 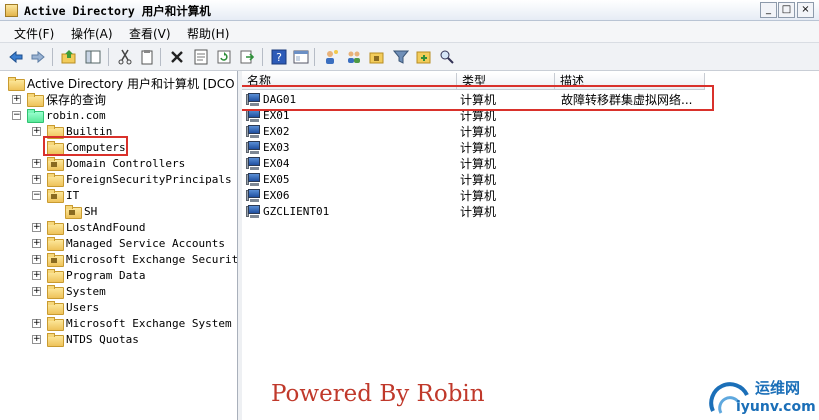 I want to click on new-group-icon, so click(x=354, y=57).